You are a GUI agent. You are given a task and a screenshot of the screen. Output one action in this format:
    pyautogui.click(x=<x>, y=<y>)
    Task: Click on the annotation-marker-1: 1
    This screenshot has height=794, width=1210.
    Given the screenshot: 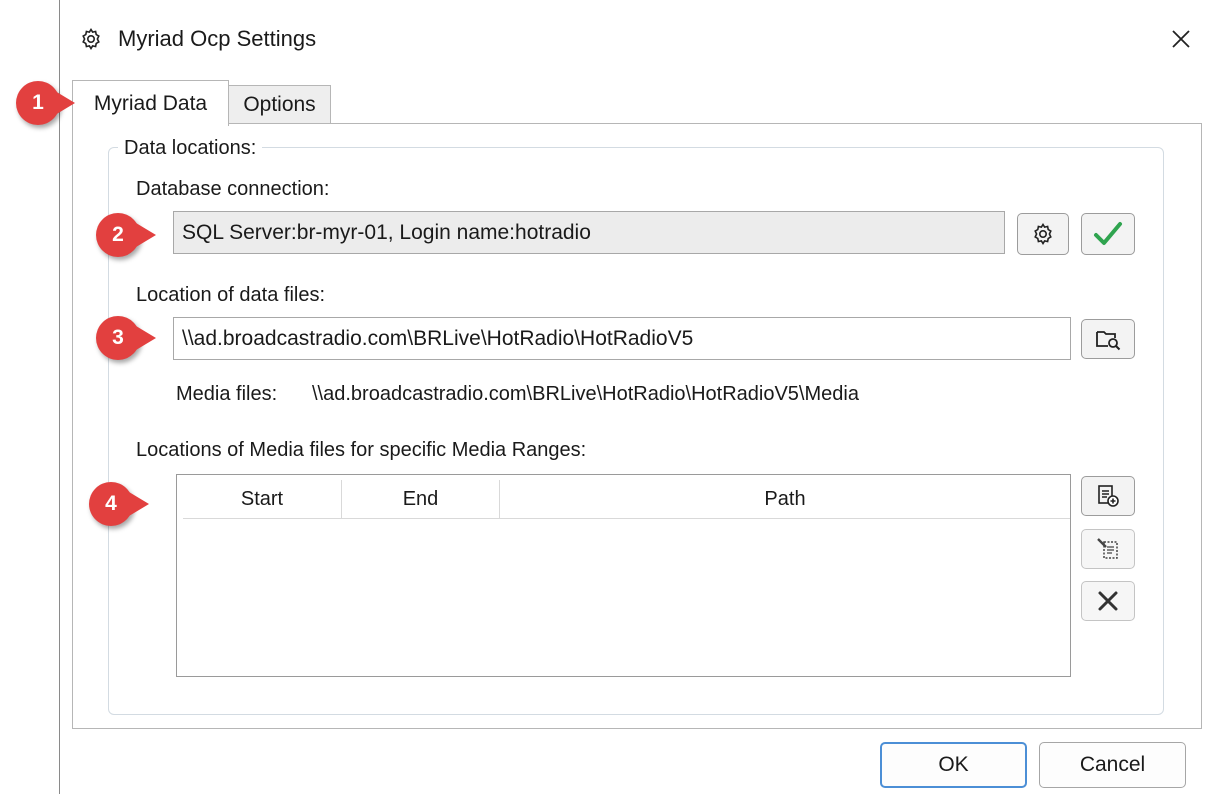 What is the action you would take?
    pyautogui.click(x=38, y=103)
    